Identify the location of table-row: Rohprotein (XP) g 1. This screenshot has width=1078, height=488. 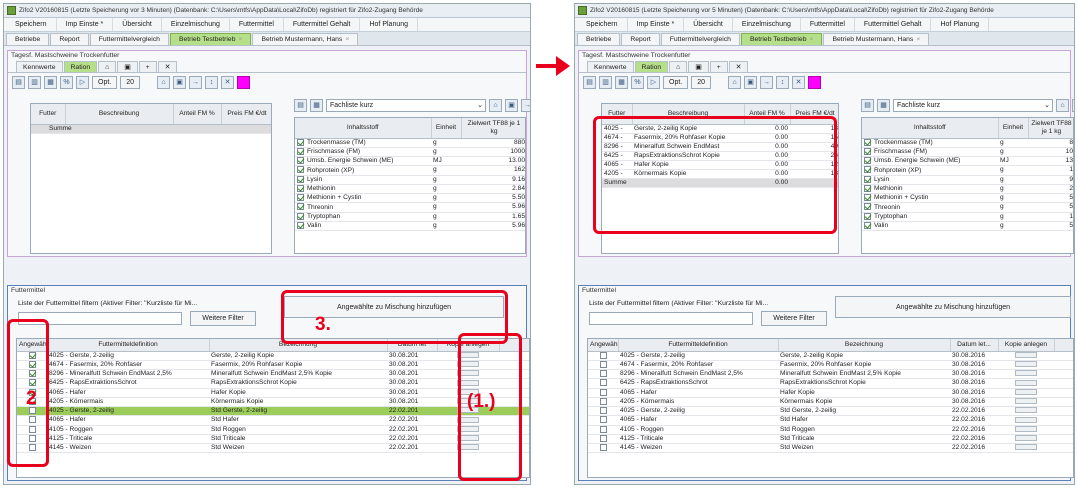
(967, 170).